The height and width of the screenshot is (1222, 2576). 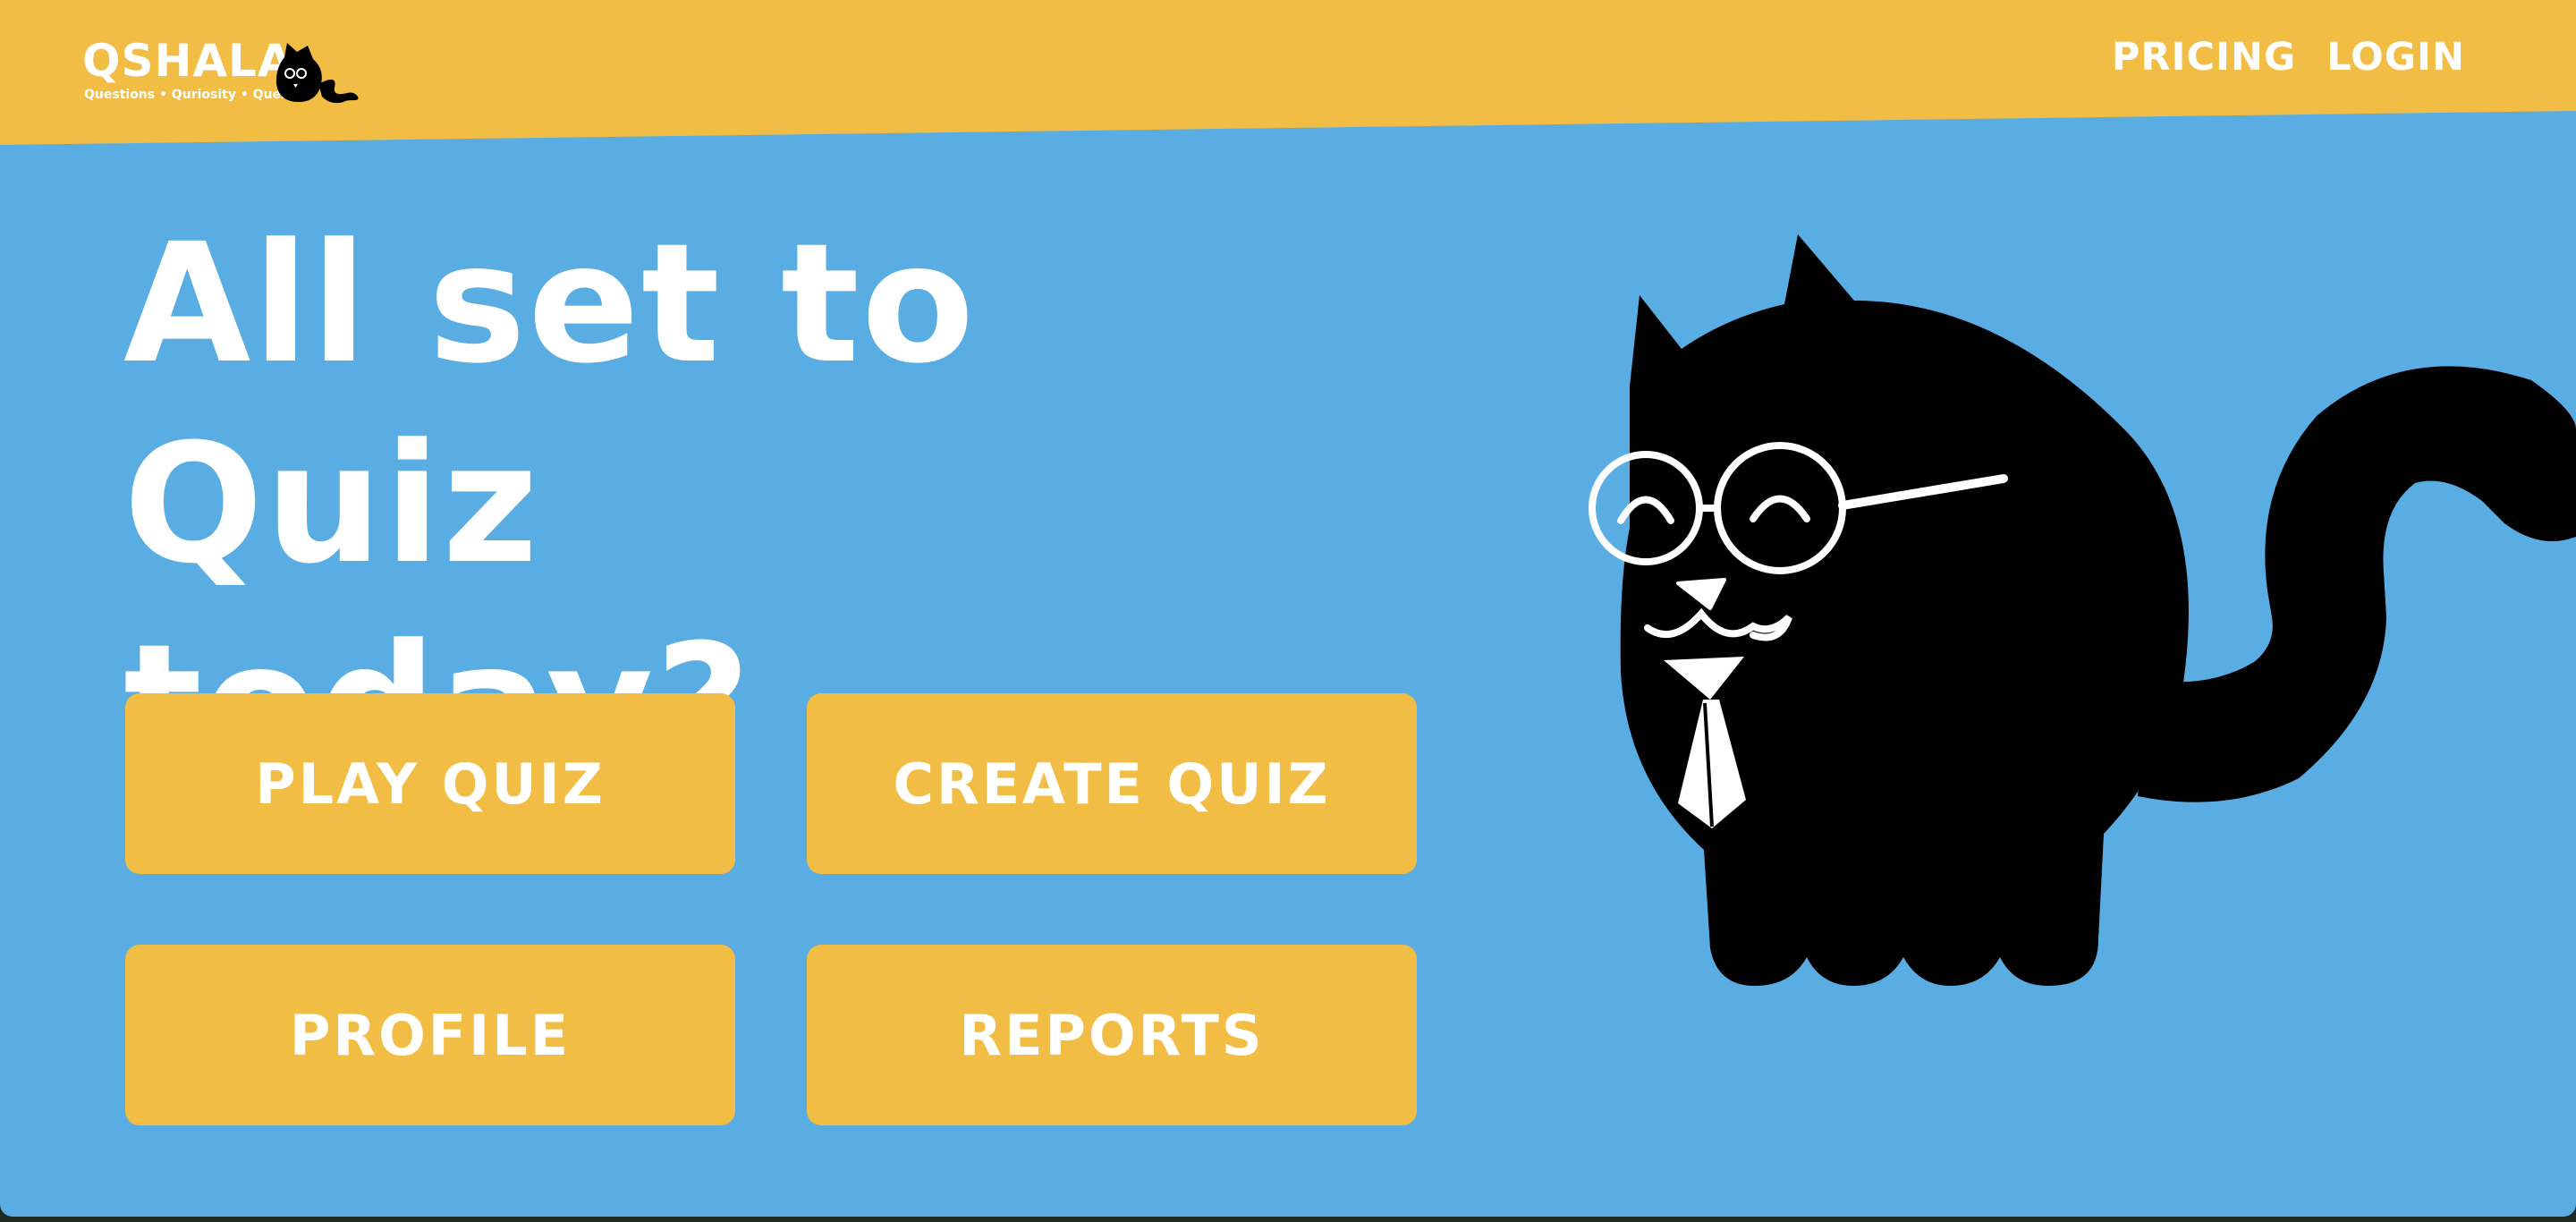 What do you see at coordinates (2395, 57) in the screenshot?
I see `nav-login-link: LOGIN` at bounding box center [2395, 57].